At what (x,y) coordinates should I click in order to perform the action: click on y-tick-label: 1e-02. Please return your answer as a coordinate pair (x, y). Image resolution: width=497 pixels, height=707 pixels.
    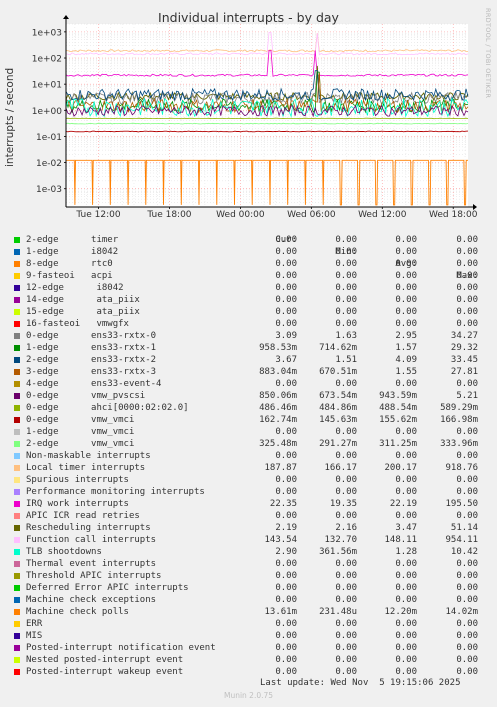
    Looking at the image, I should click on (49, 164).